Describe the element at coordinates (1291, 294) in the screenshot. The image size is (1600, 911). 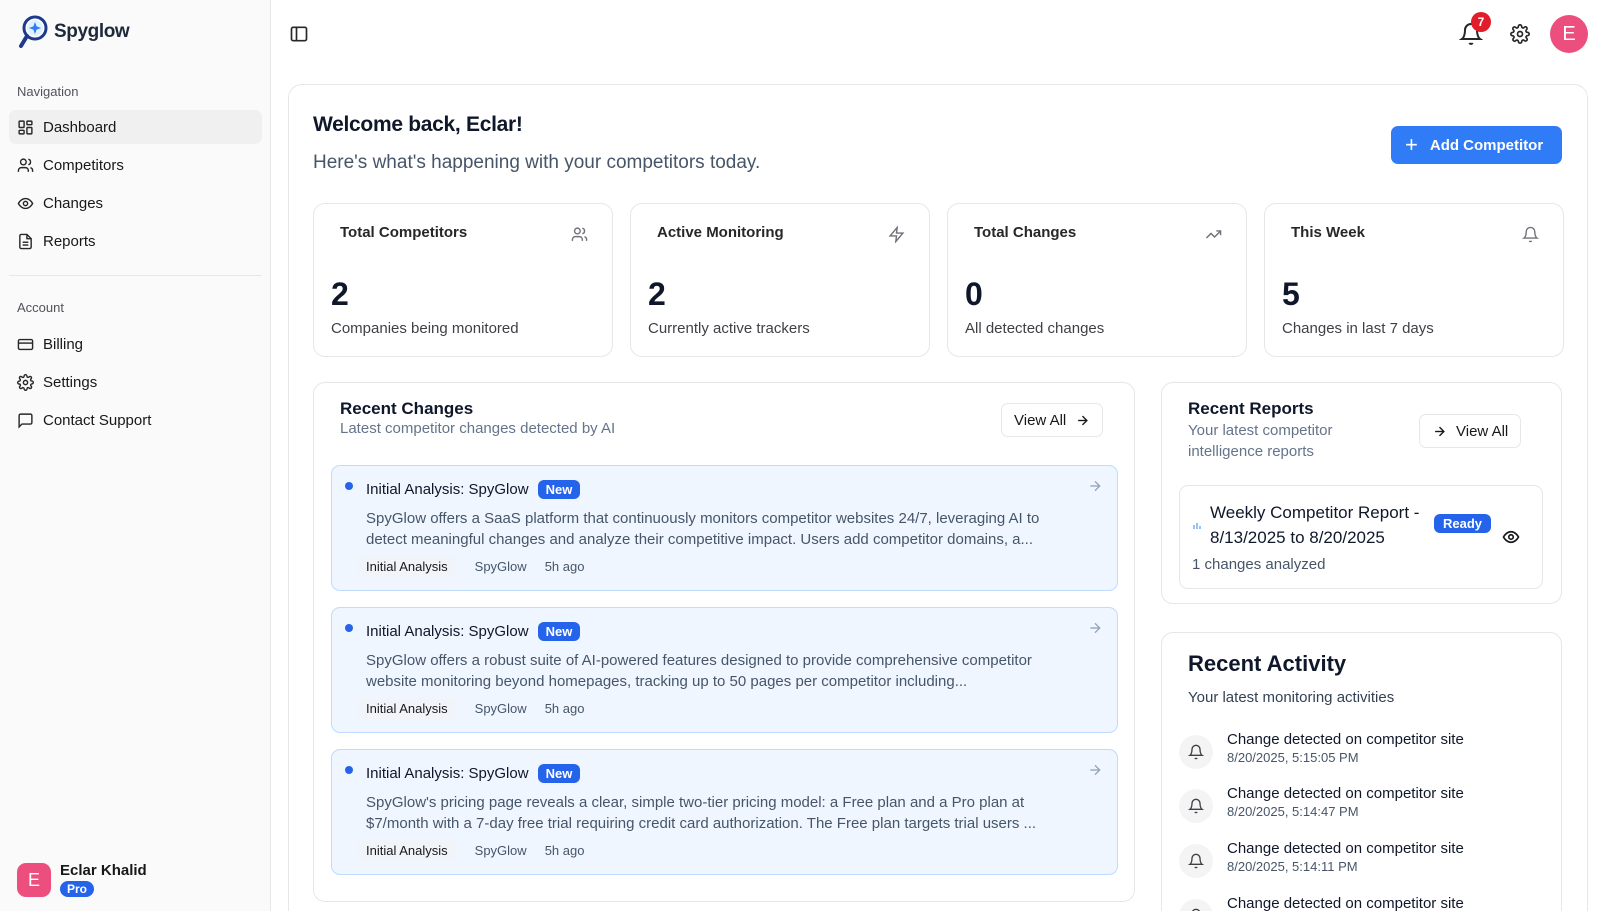
I see `stat-value: 5` at that location.